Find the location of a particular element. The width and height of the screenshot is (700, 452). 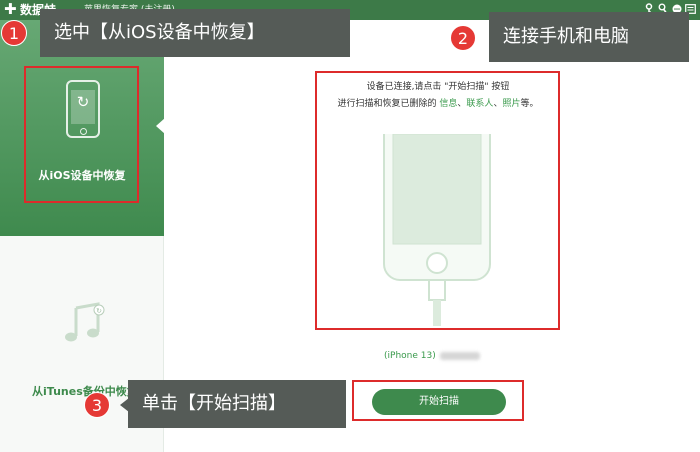

instruction-text-2: 进行扫描和恢复已删除的 信息、联系人、照片等。 is located at coordinates (438, 104).